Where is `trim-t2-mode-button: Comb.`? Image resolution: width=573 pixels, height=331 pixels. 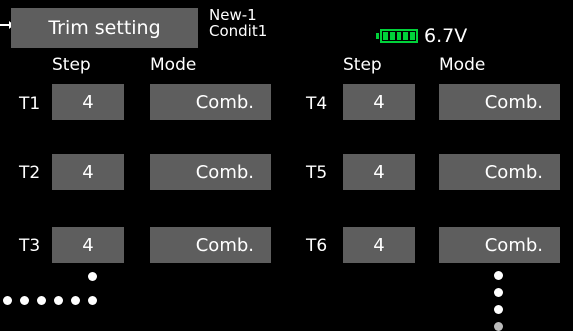
trim-t2-mode-button: Comb. is located at coordinates (210, 172).